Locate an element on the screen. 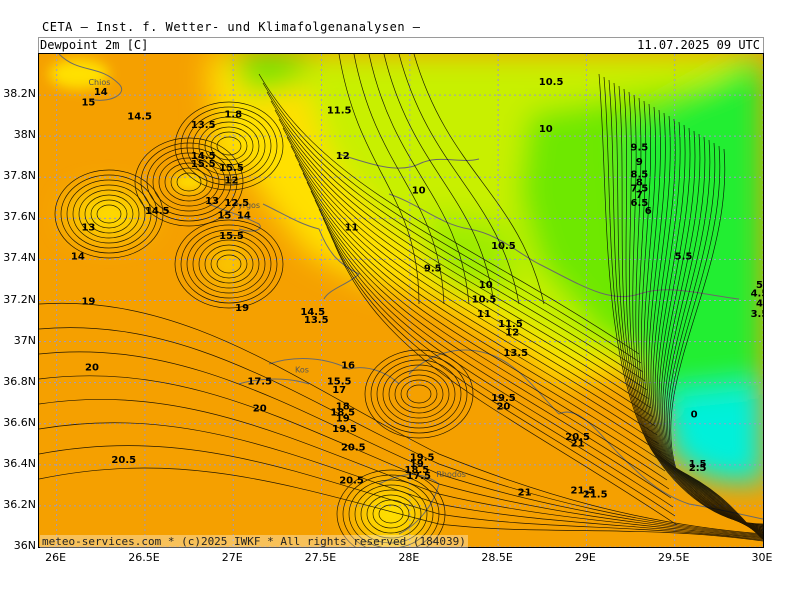 The height and width of the screenshot is (600, 800). contour-label: 3.5 is located at coordinates (757, 314).